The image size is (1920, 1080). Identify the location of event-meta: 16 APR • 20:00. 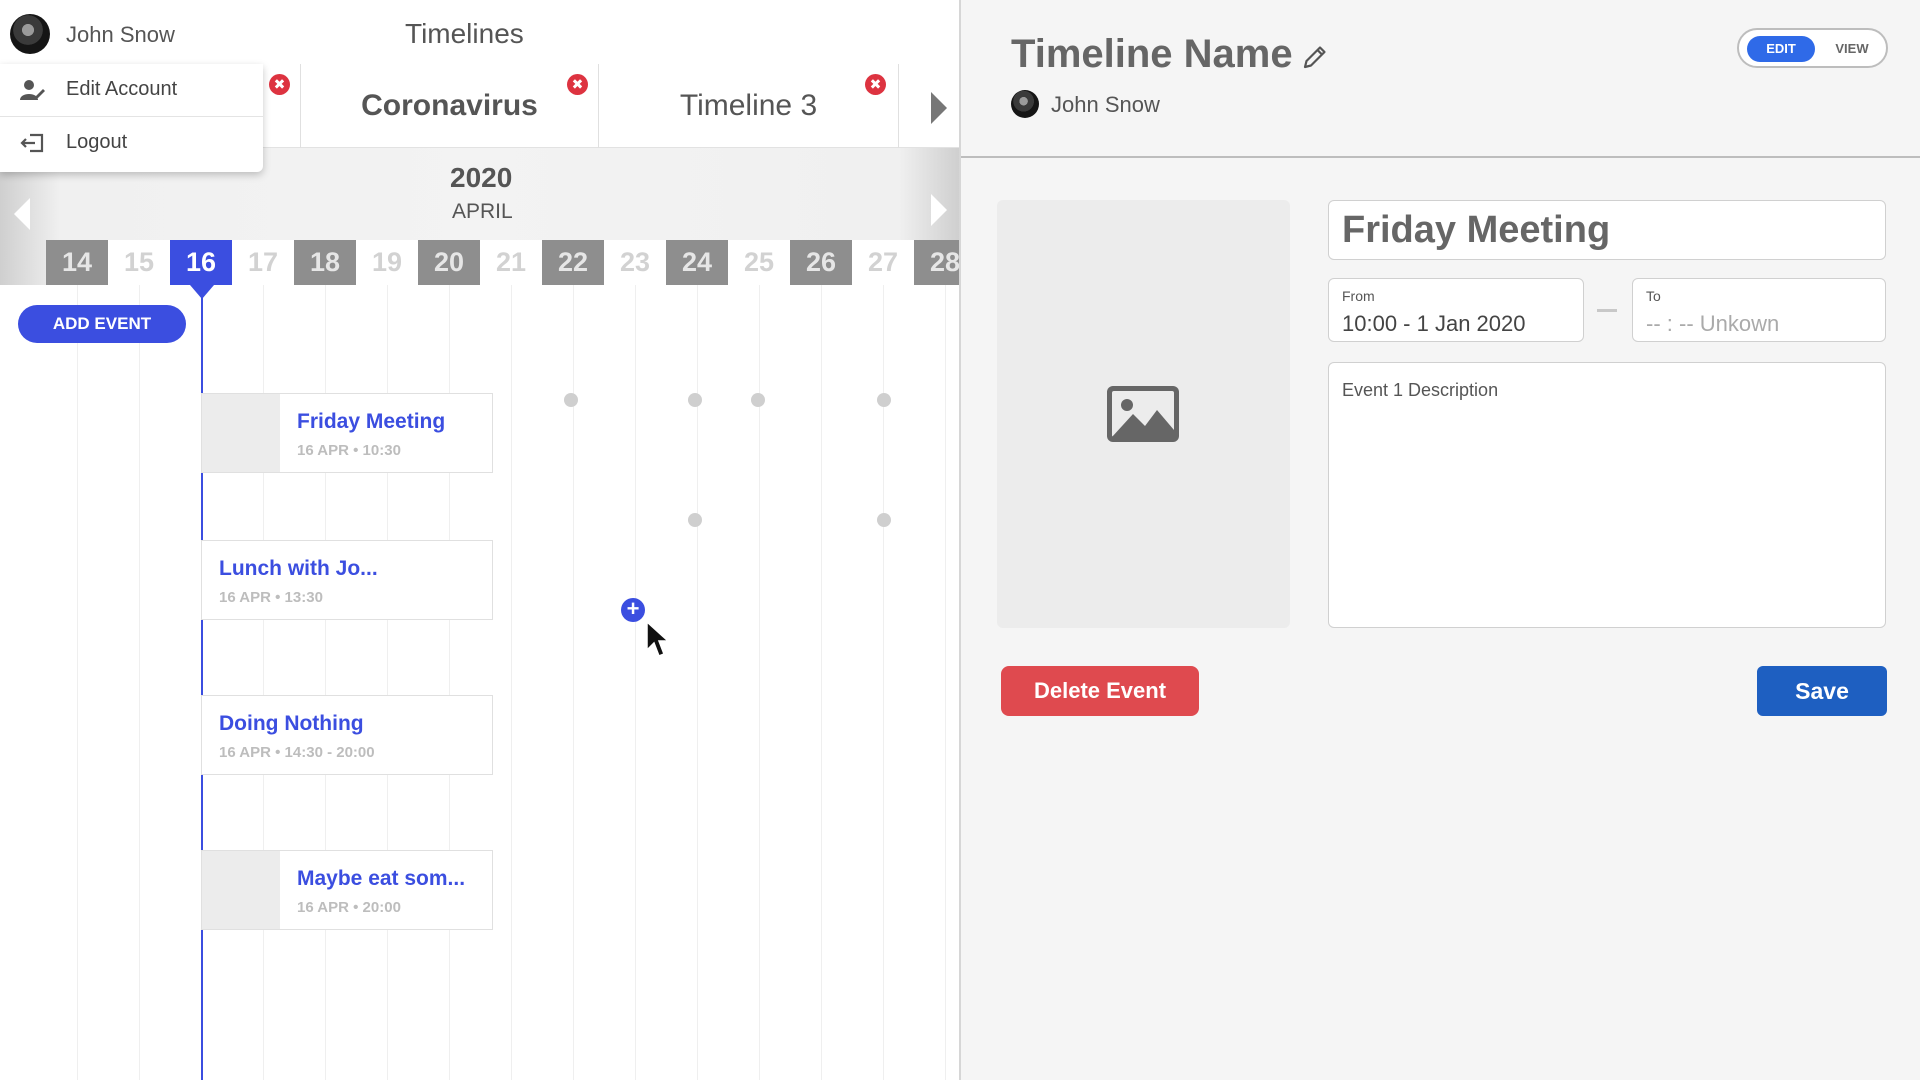
(349, 907).